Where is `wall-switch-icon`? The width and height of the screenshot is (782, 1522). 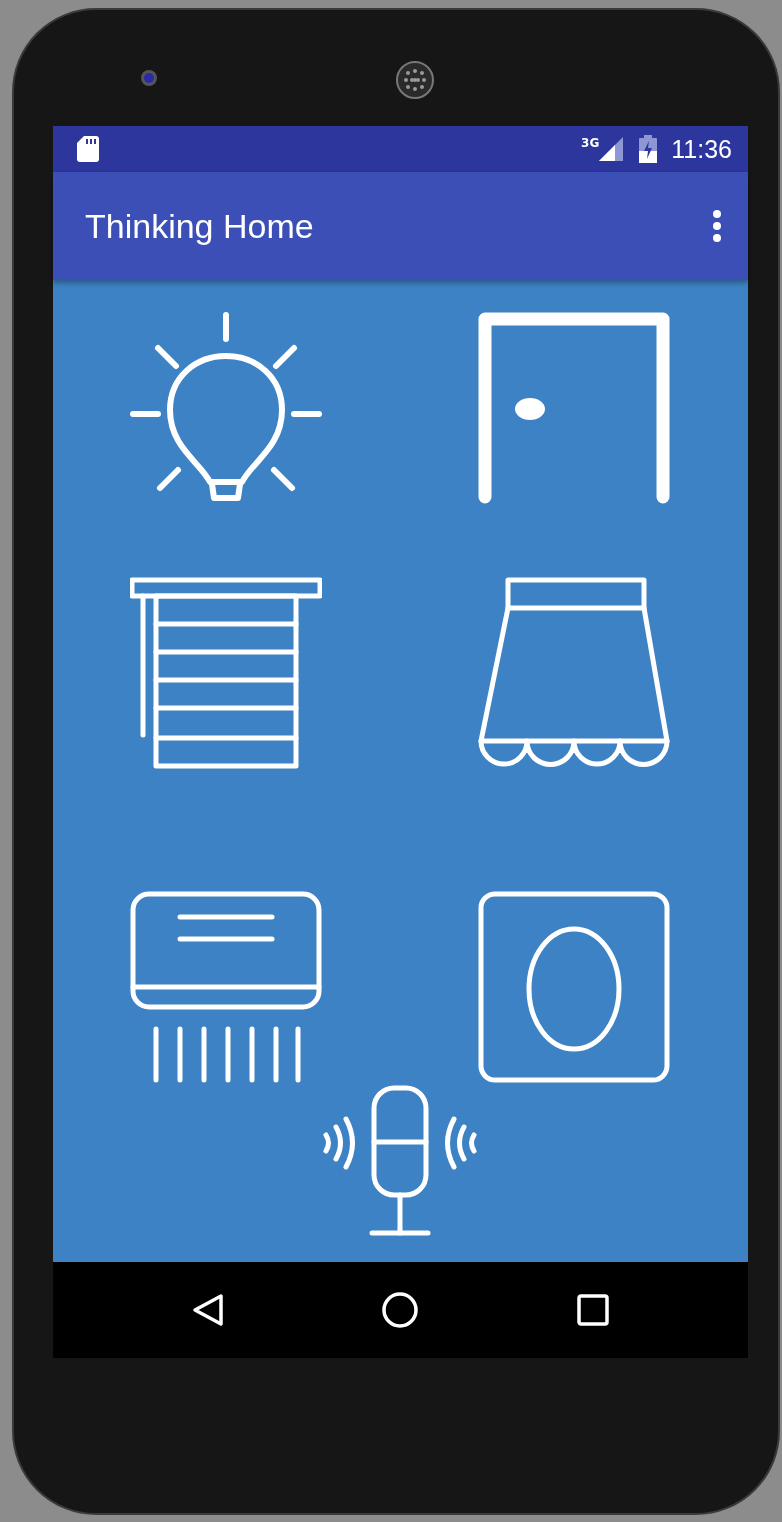
wall-switch-icon is located at coordinates (574, 987).